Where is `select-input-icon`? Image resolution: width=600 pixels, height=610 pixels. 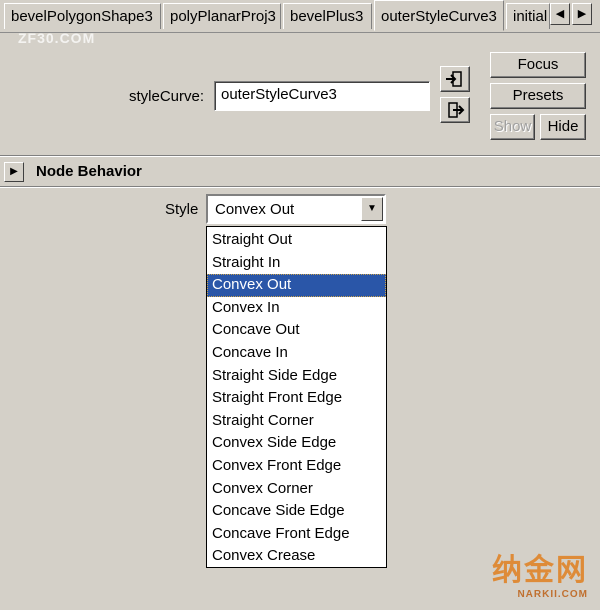
select-input-icon is located at coordinates (455, 79).